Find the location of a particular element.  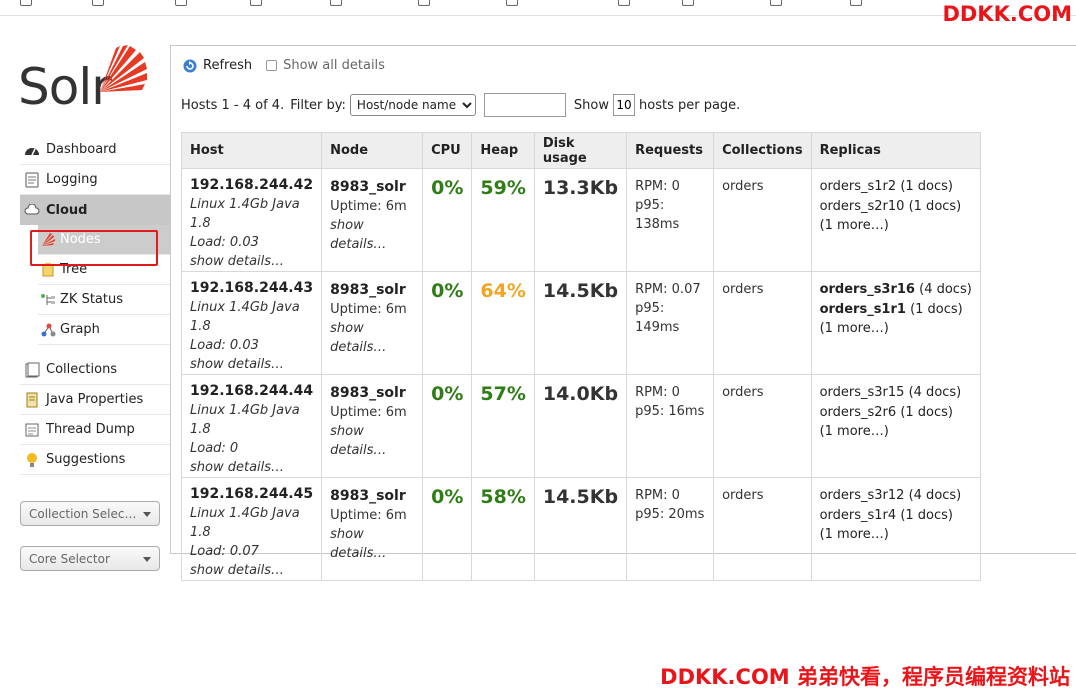

chevron-down-icon is located at coordinates (147, 559).